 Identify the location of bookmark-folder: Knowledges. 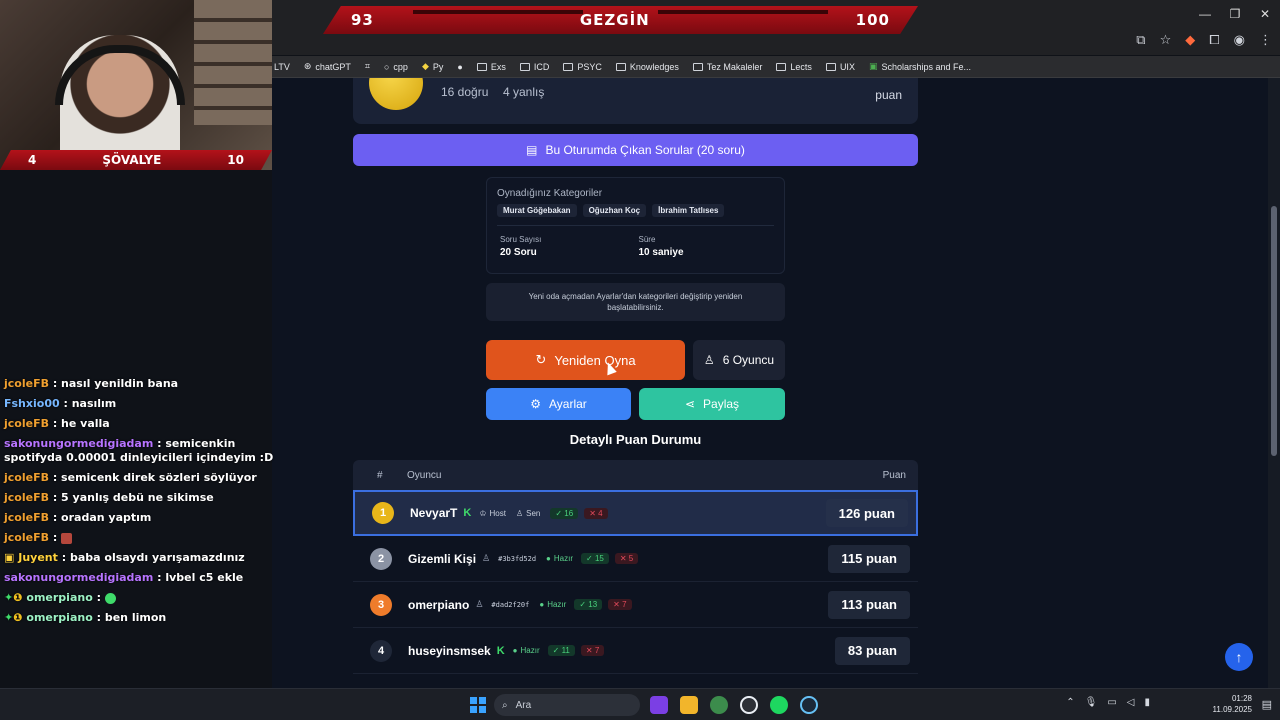
(647, 67).